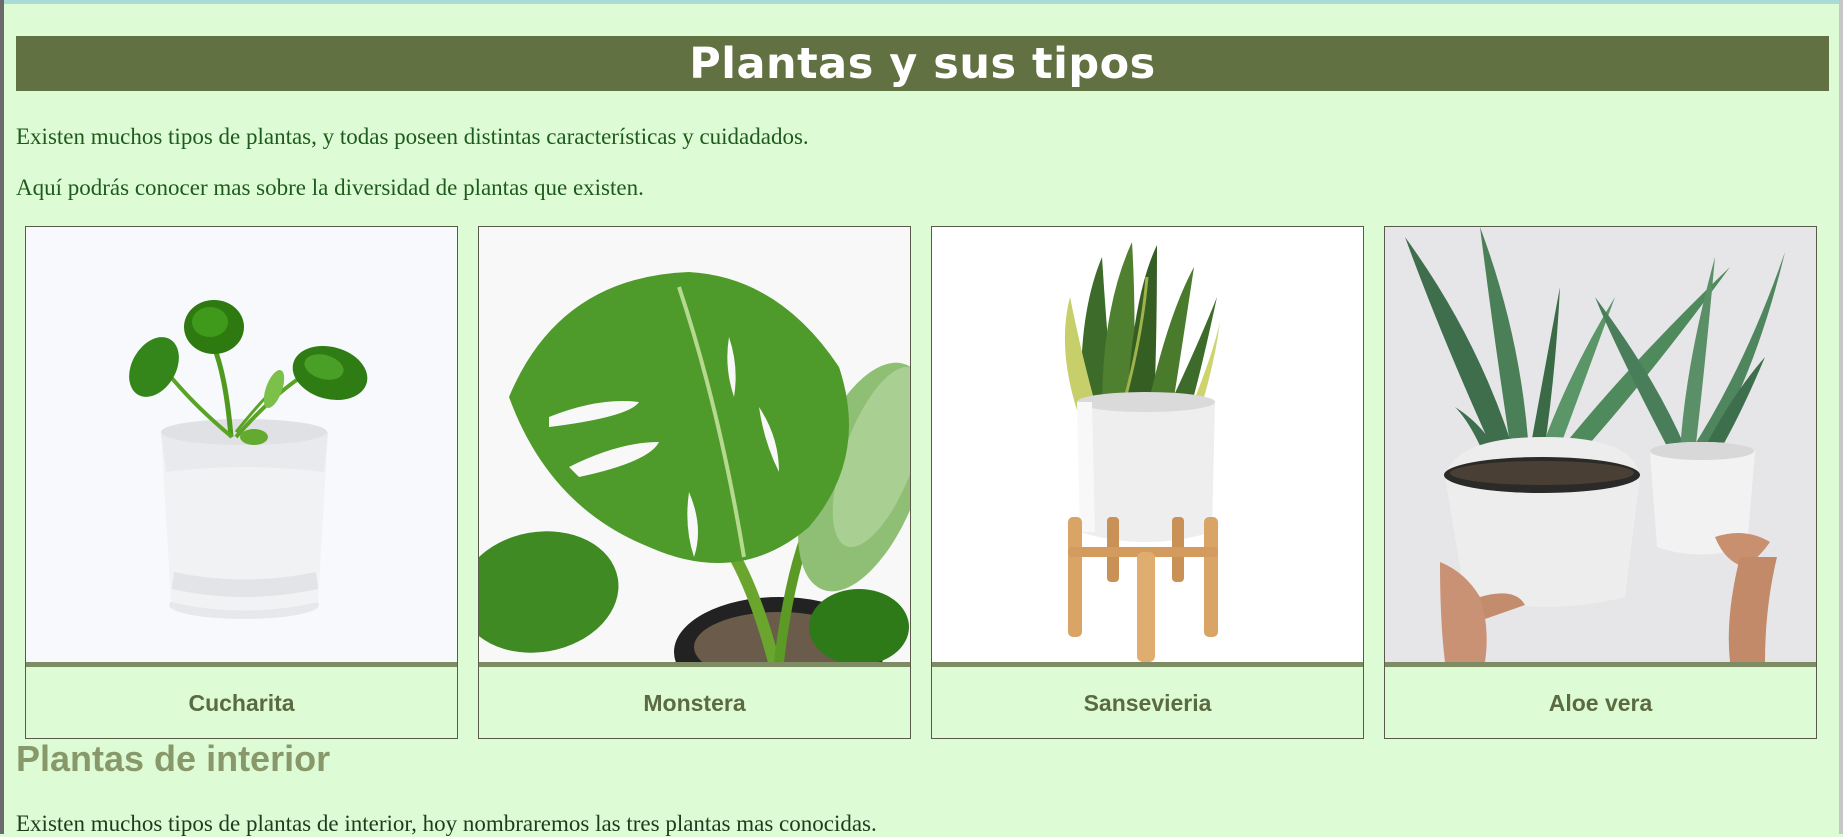  I want to click on window-left-edge, so click(2, 417).